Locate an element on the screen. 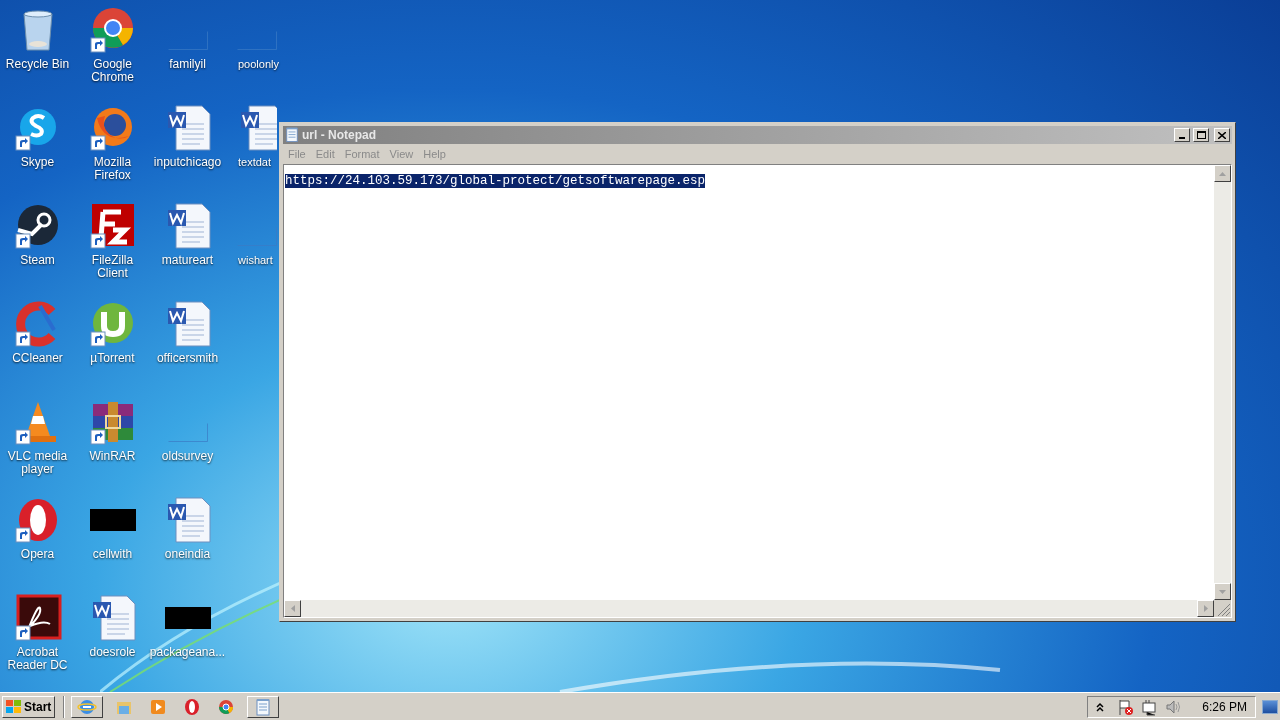 This screenshot has height=720, width=1280. menu-item: File is located at coordinates (297, 154).